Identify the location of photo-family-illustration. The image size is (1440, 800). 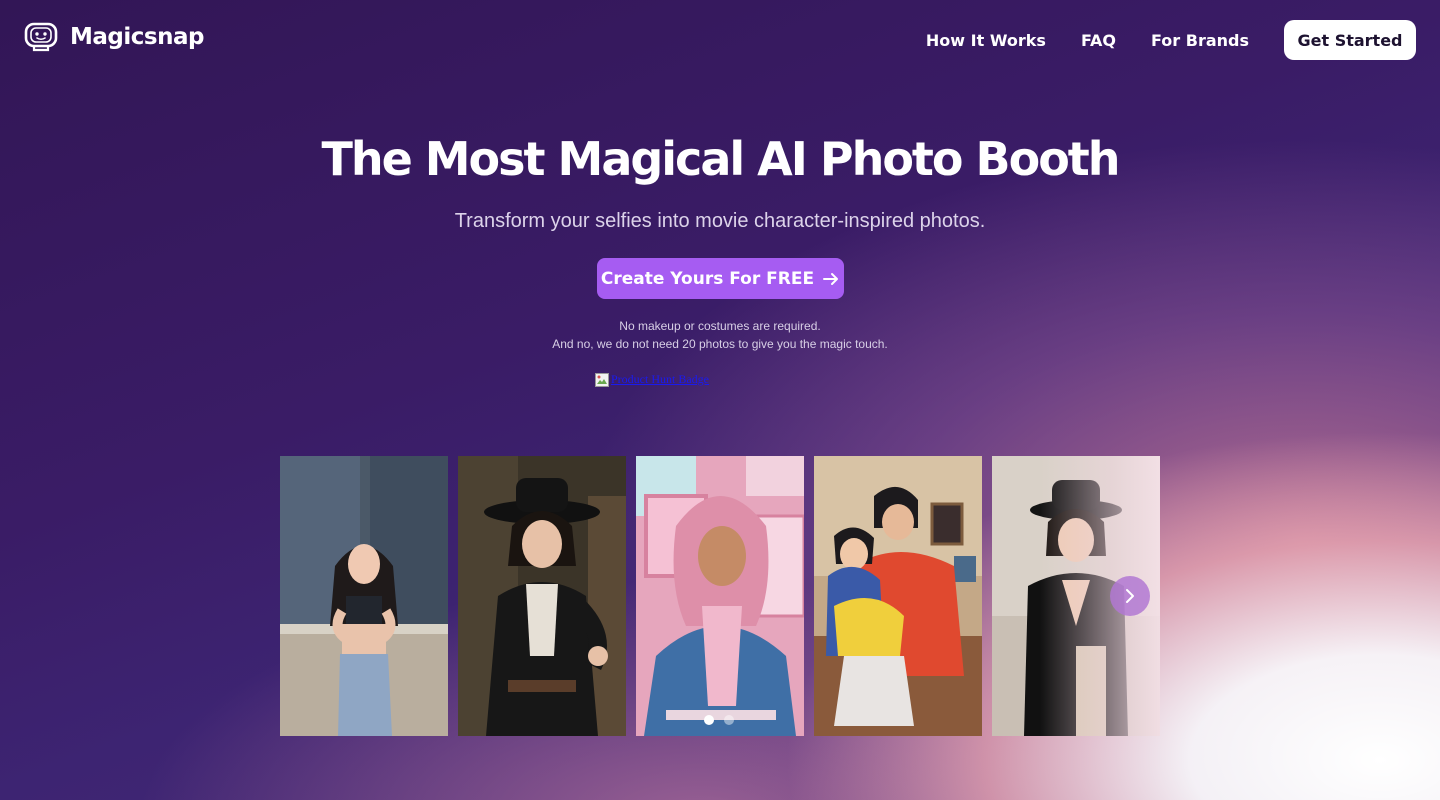
(898, 596).